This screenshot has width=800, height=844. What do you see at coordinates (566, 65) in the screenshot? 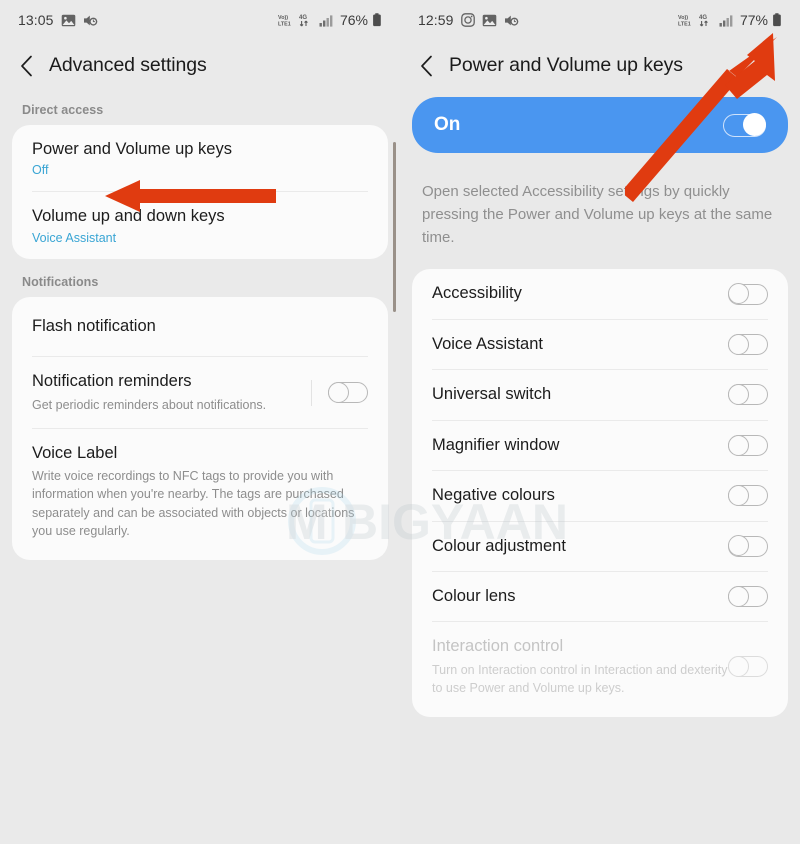
I see `page-title: Power and Volume up keys` at bounding box center [566, 65].